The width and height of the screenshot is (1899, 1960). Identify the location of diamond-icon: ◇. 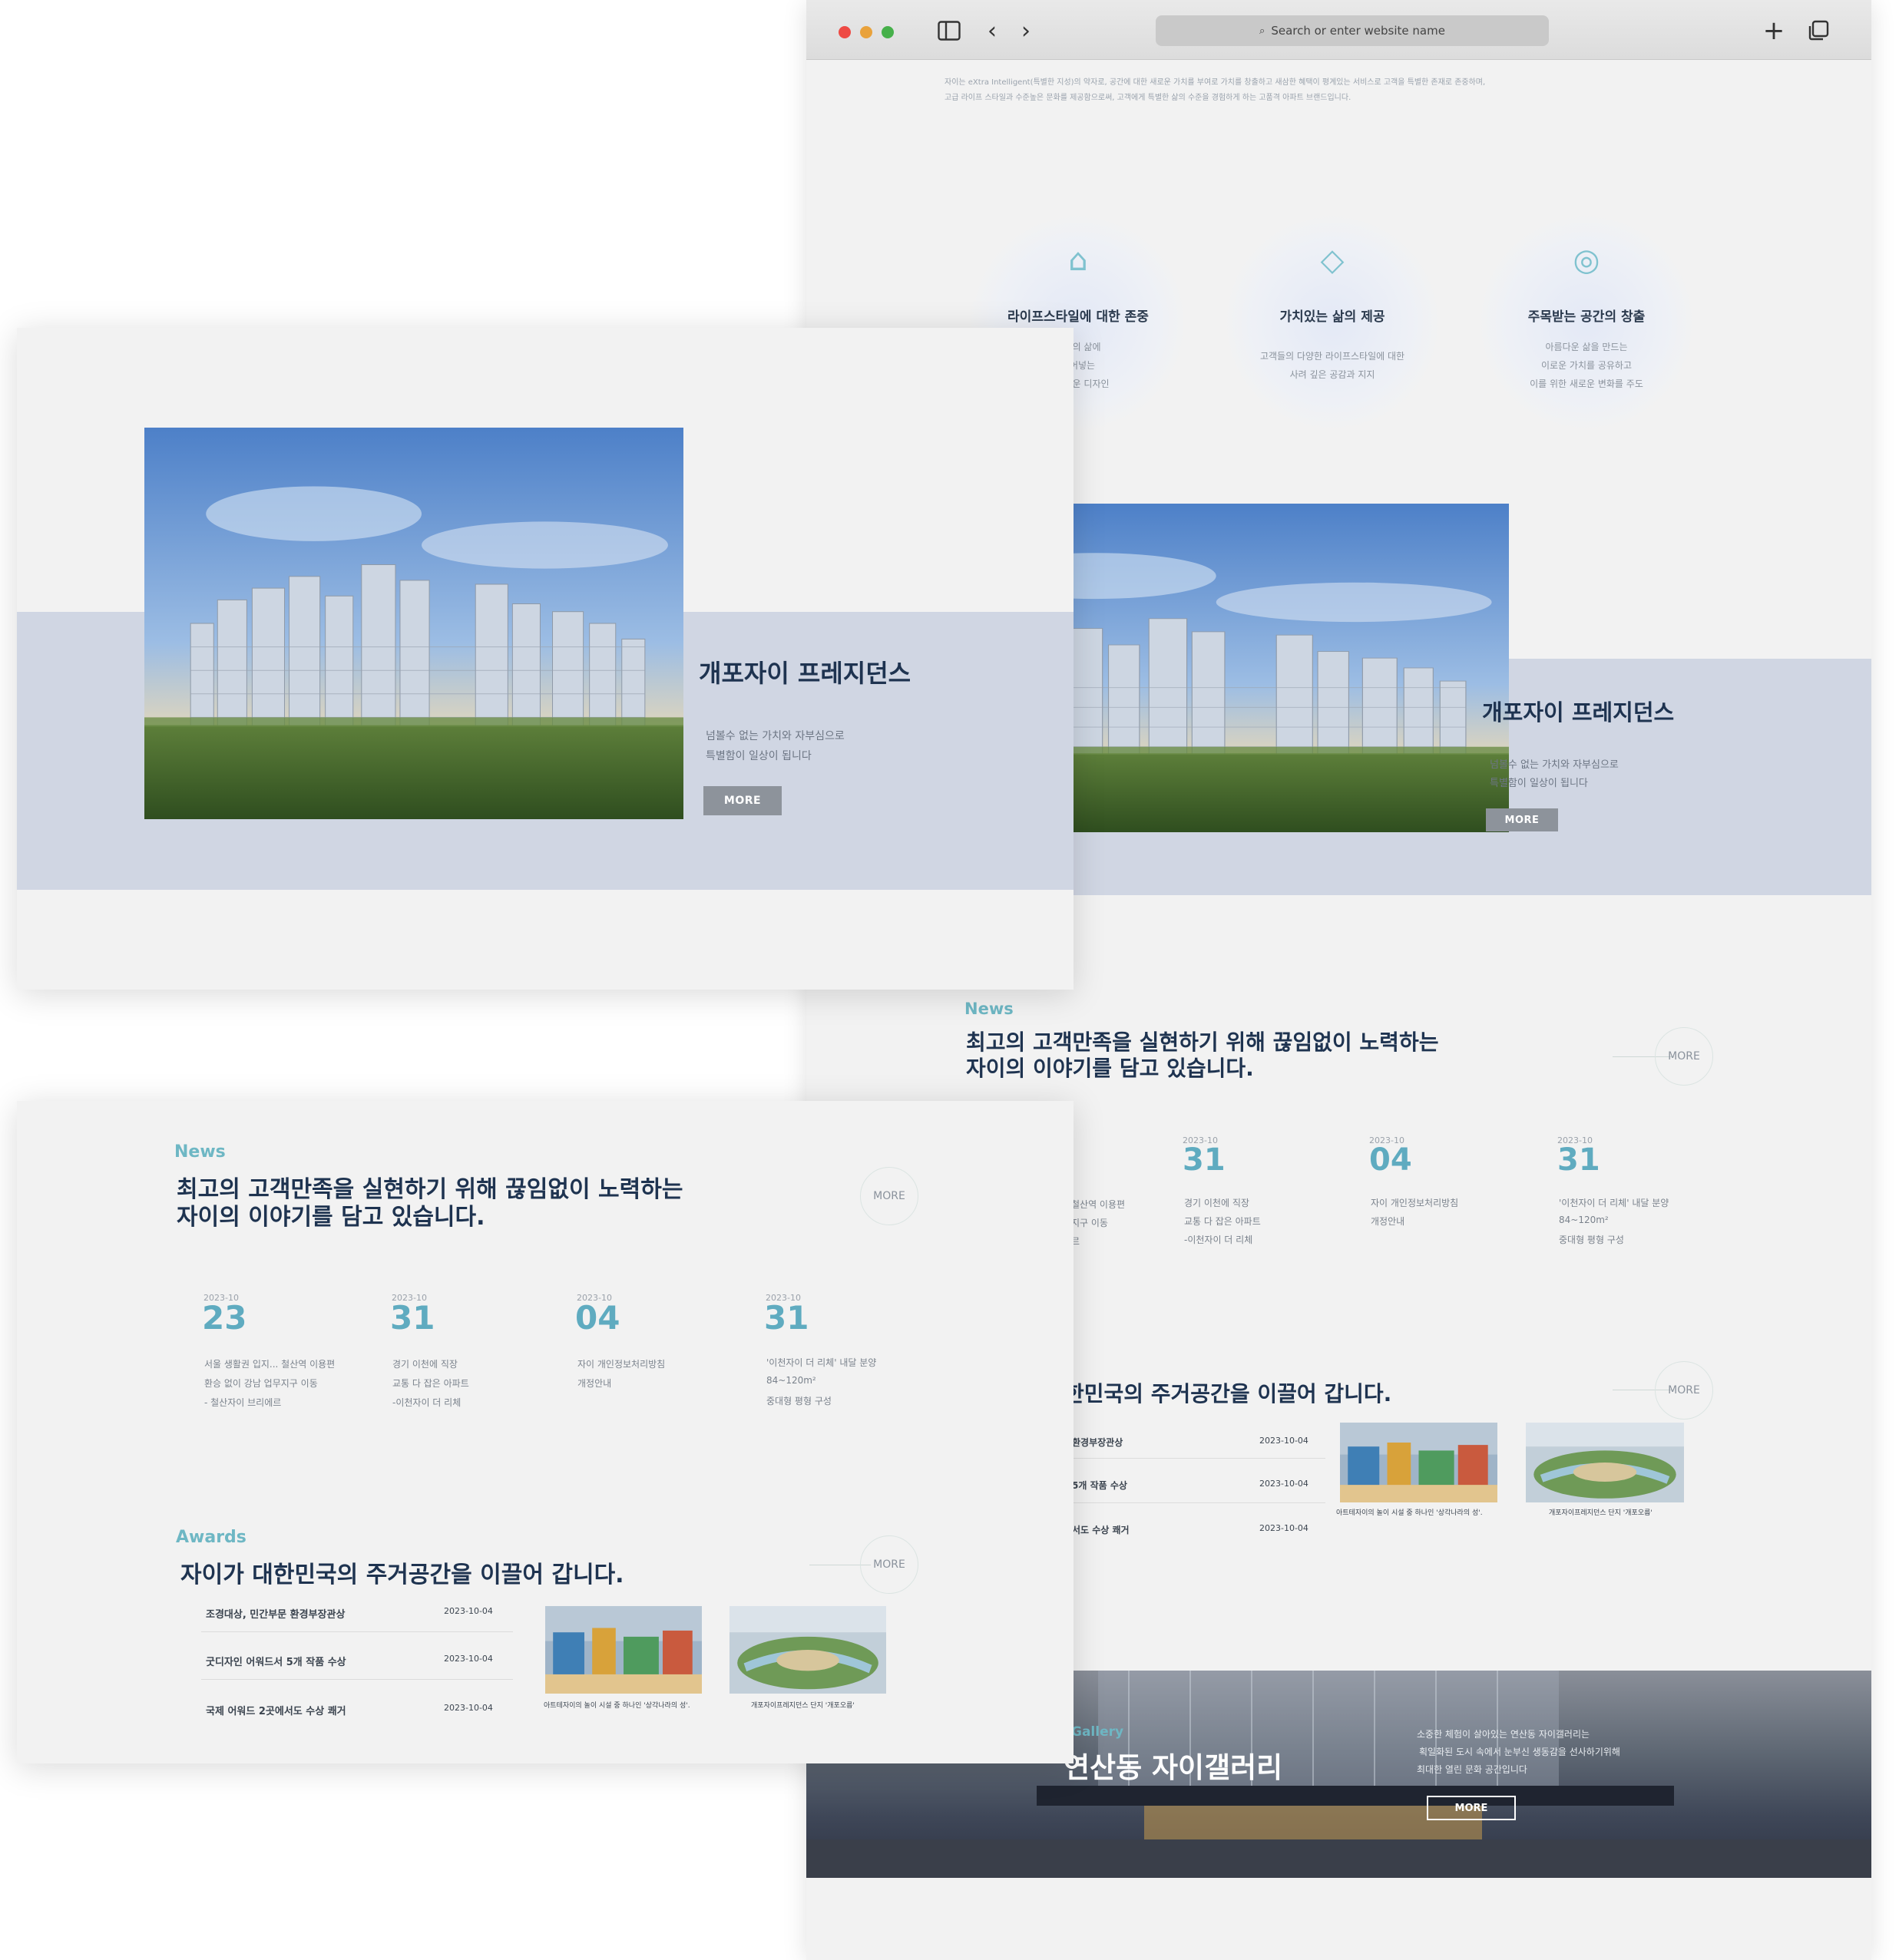
(1332, 260).